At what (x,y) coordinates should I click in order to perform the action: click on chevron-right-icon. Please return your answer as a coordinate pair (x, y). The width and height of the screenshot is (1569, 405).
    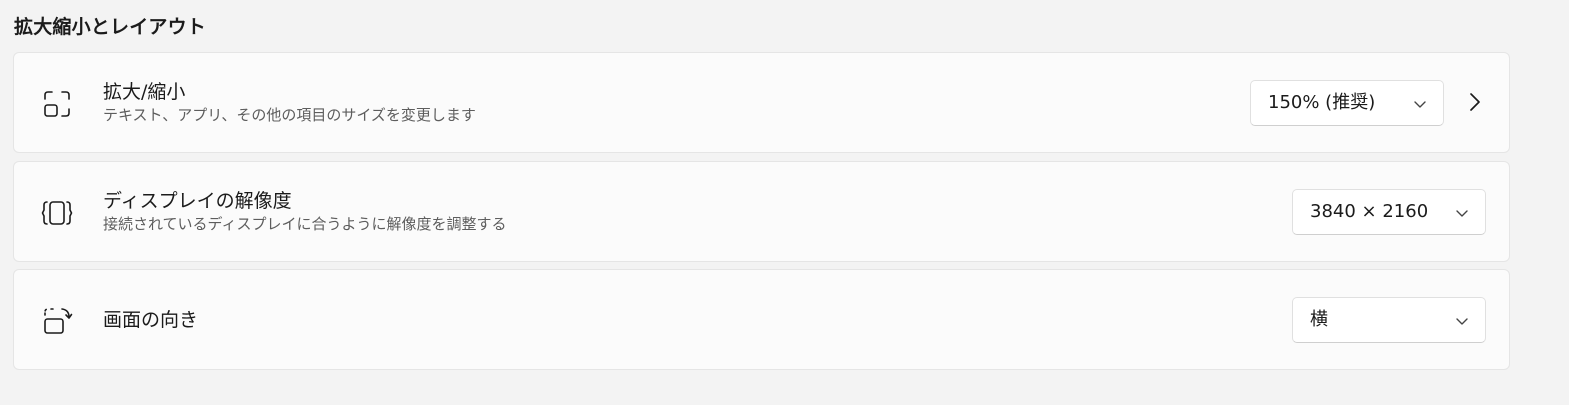
    Looking at the image, I should click on (1475, 102).